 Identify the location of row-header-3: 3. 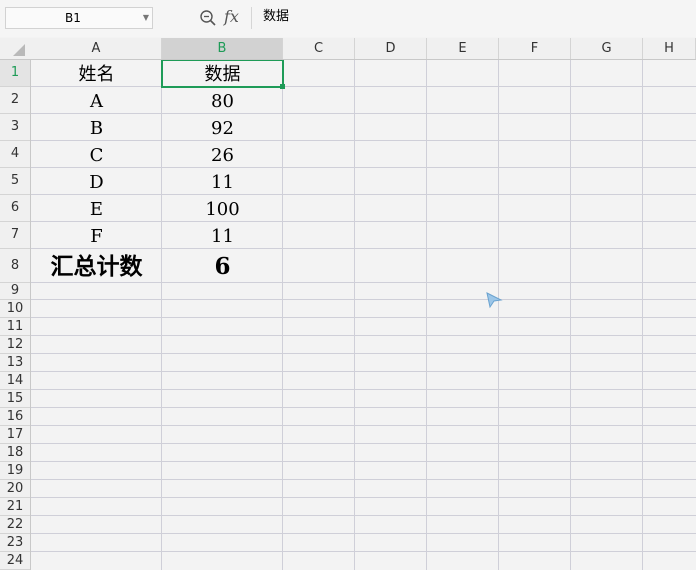
(15, 127).